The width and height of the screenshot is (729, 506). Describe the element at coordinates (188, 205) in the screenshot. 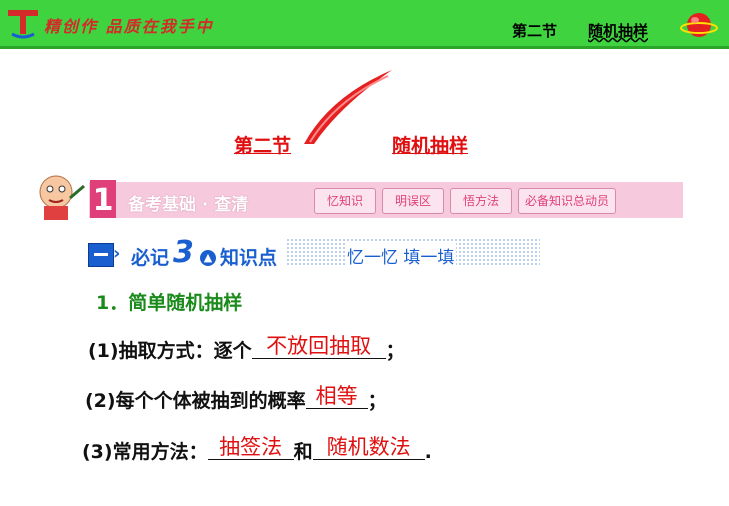

I see `section-title: 备考基础 · 查清` at that location.